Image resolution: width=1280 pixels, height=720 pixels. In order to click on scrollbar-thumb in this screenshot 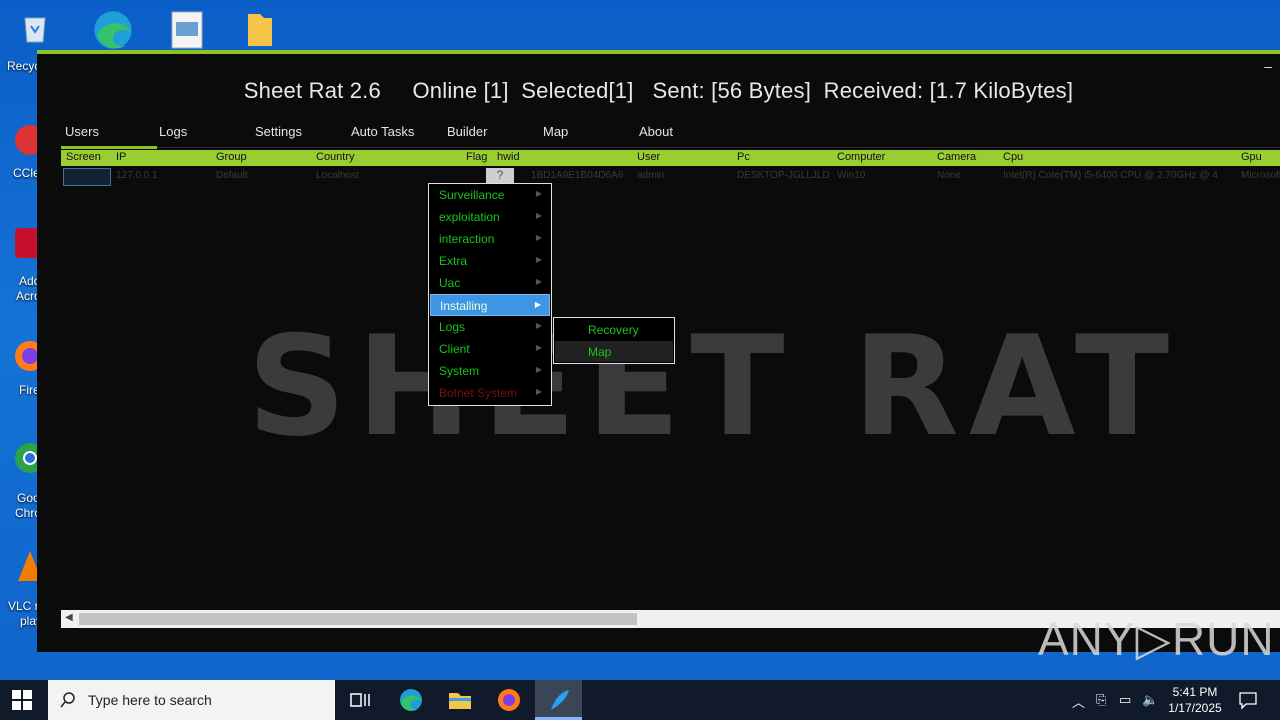, I will do `click(358, 619)`.